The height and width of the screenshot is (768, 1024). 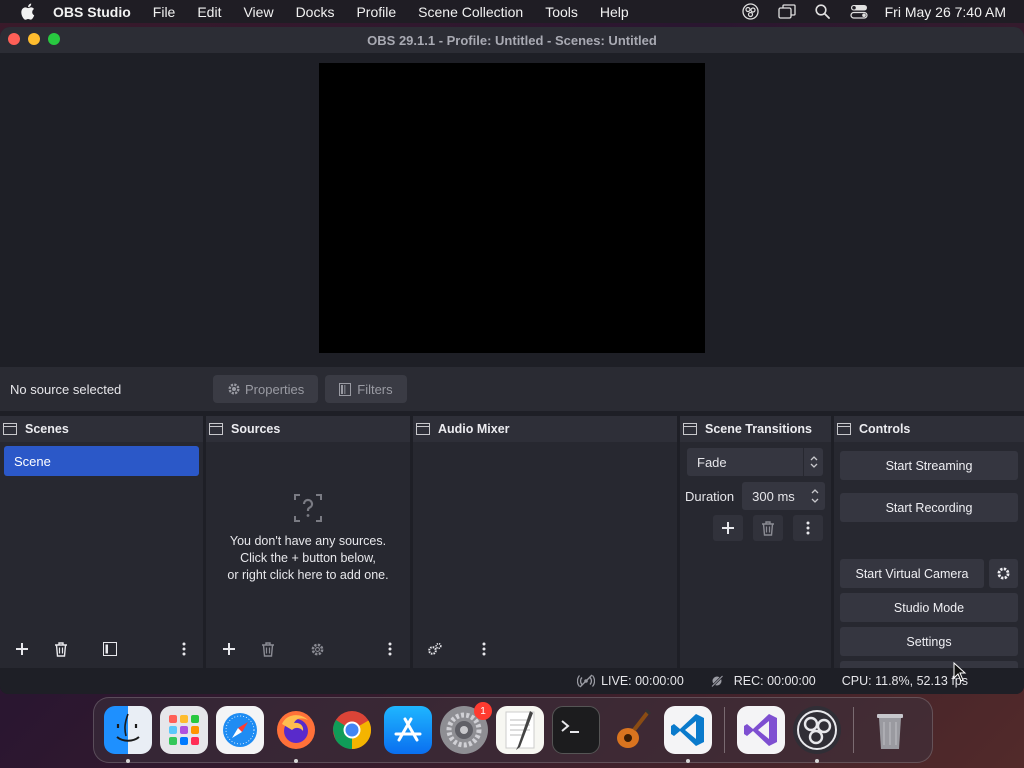 What do you see at coordinates (466, 728) in the screenshot?
I see `system-settings-icon: 1` at bounding box center [466, 728].